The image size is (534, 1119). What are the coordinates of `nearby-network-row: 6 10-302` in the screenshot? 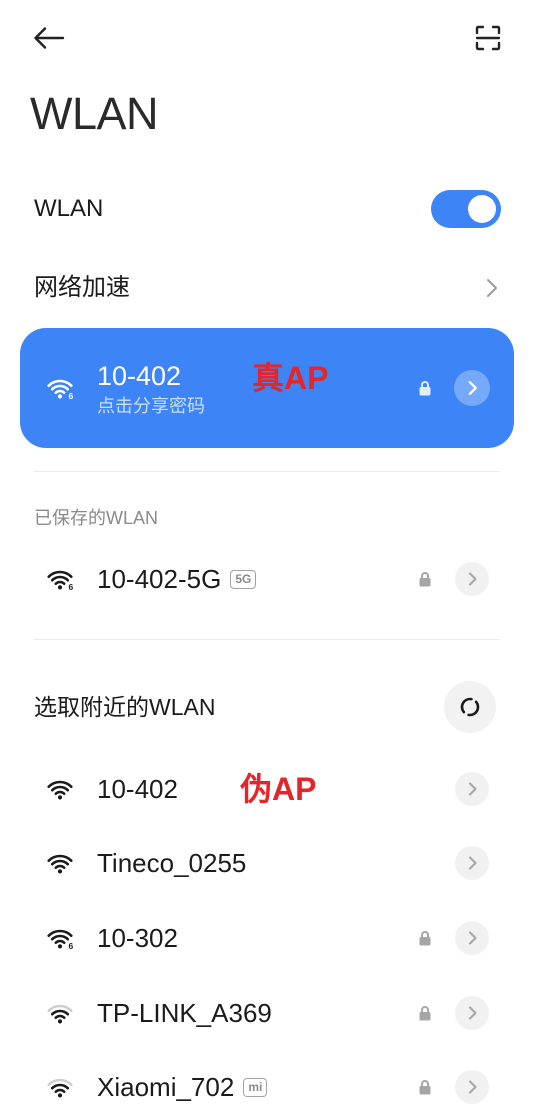 It's located at (267, 938).